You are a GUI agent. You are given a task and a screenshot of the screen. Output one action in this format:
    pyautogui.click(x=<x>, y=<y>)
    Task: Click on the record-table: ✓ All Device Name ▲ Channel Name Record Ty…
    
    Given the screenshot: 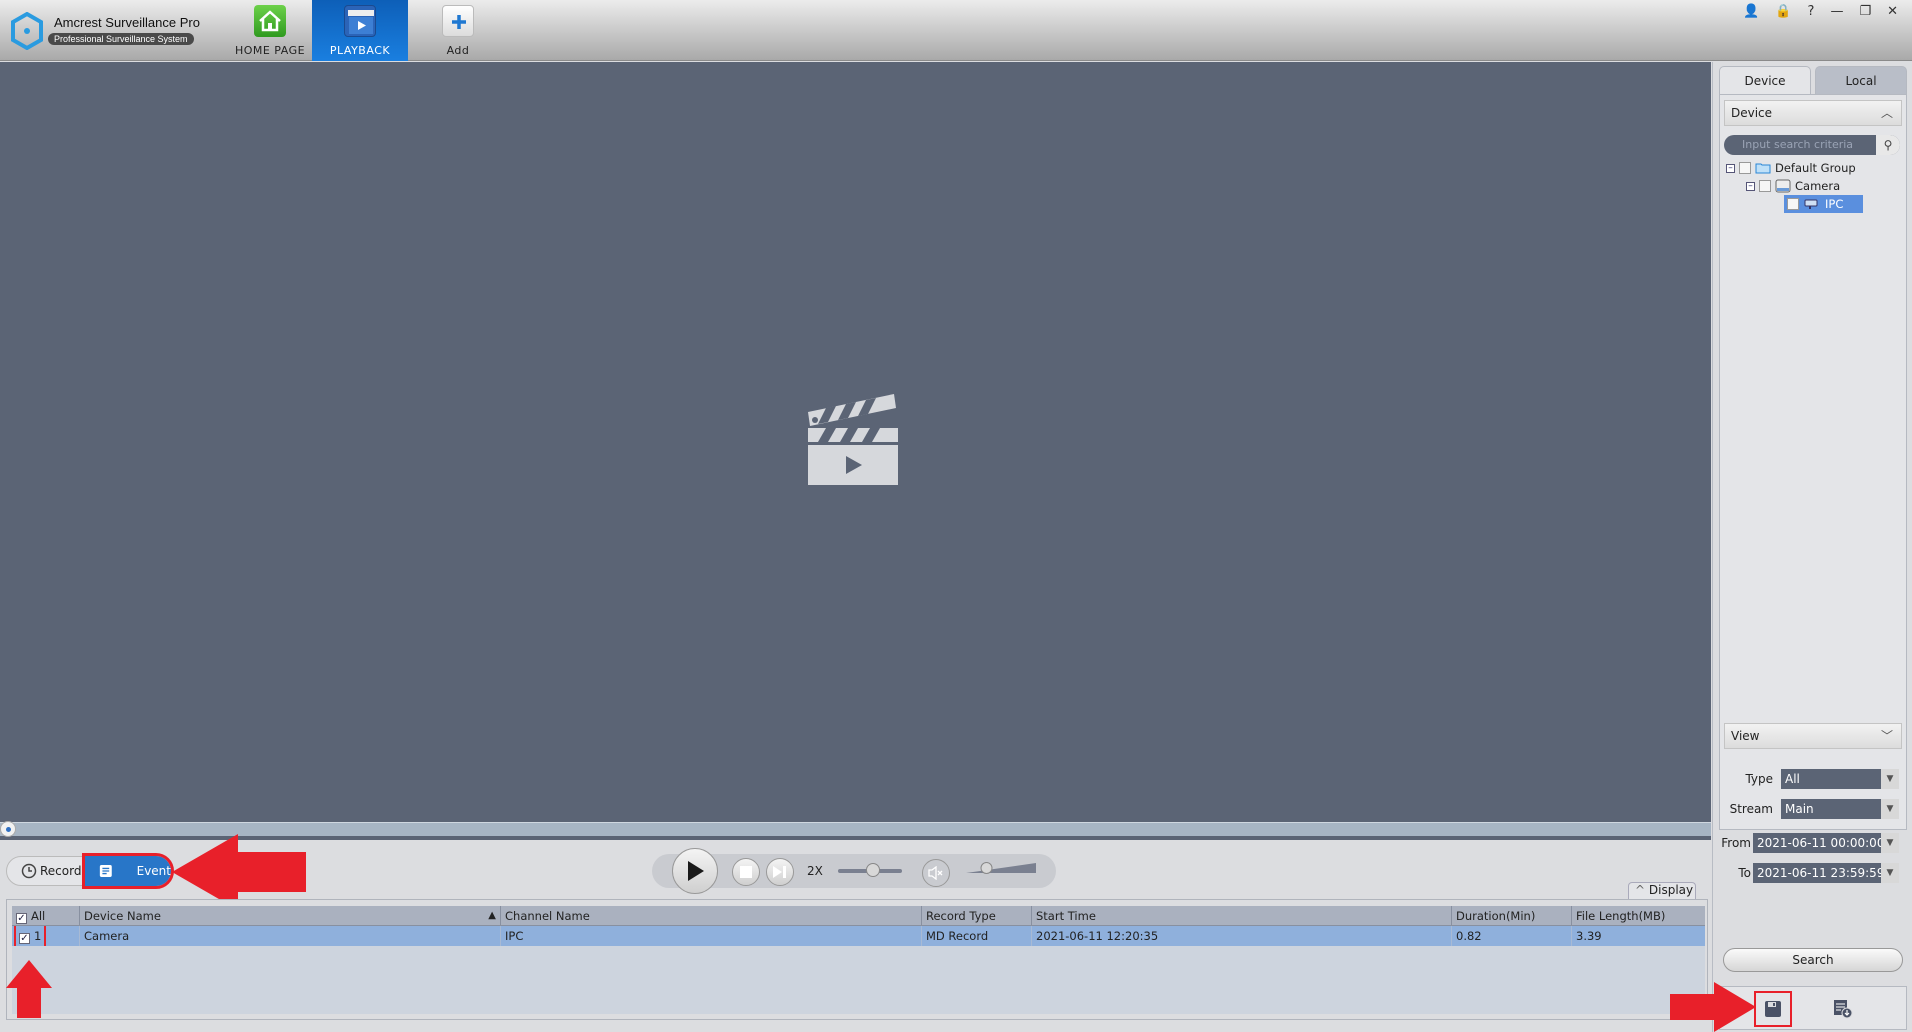 What is the action you would take?
    pyautogui.click(x=858, y=960)
    